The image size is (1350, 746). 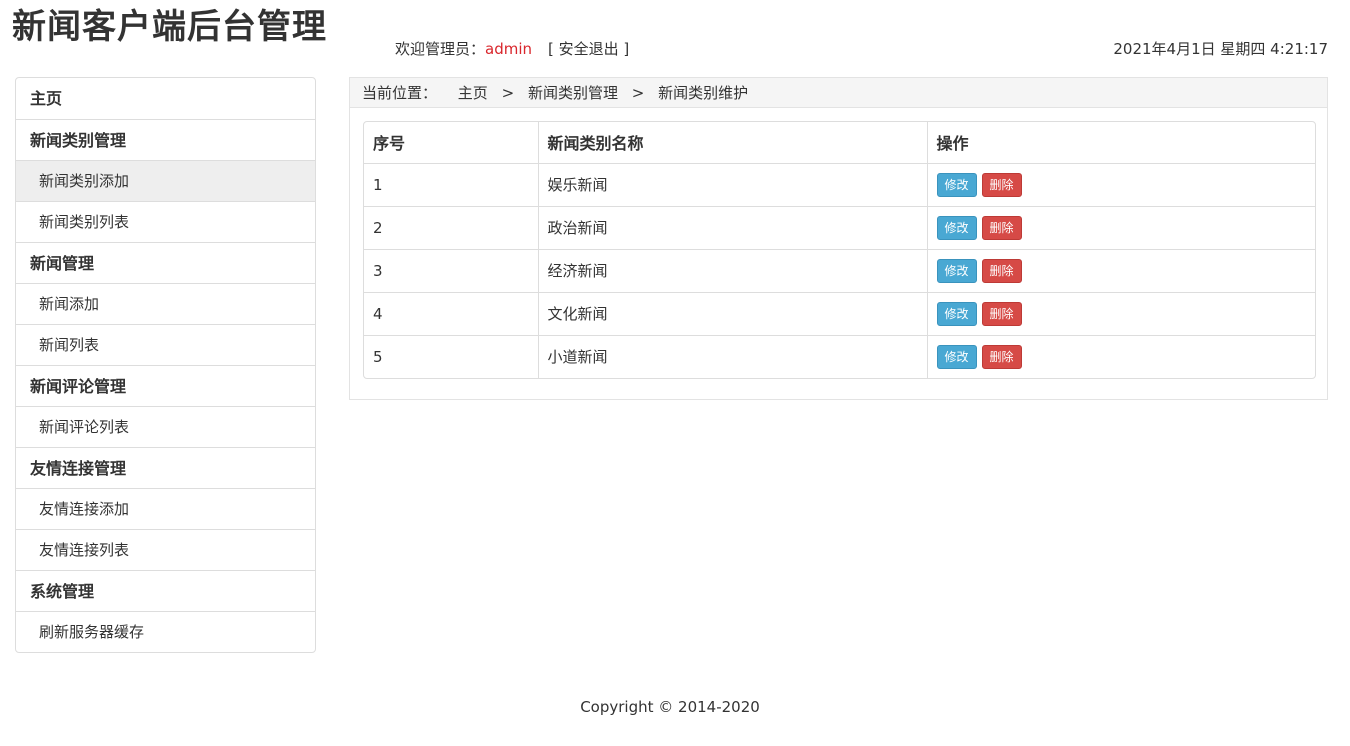 I want to click on row-category-name: 文化新闻, so click(x=732, y=313).